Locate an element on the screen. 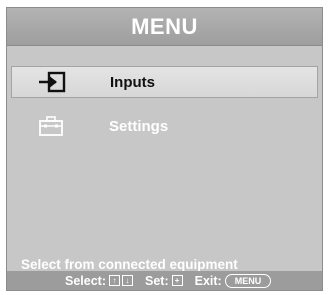 The height and width of the screenshot is (295, 329). footer-select-group: Select: ↑ ↓ is located at coordinates (99, 281).